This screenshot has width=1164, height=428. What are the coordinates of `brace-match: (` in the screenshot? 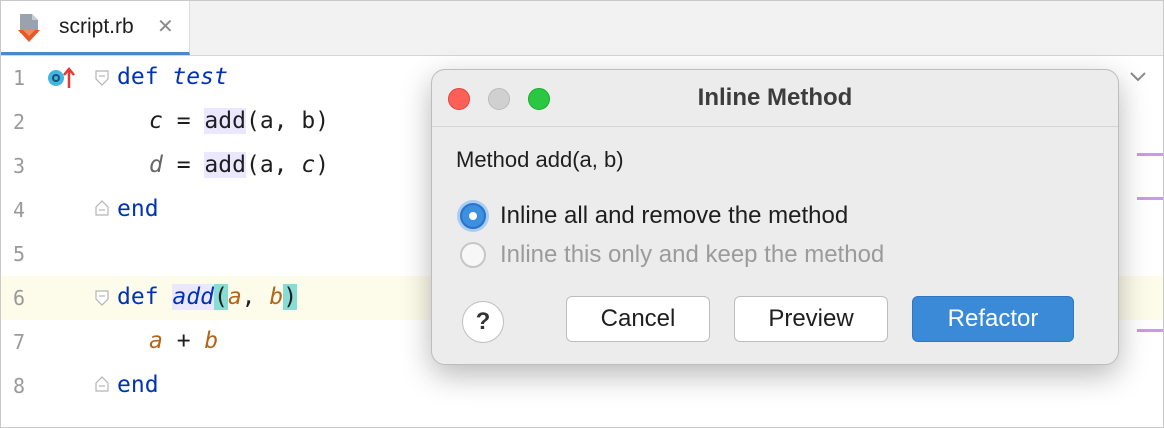 It's located at (220, 297).